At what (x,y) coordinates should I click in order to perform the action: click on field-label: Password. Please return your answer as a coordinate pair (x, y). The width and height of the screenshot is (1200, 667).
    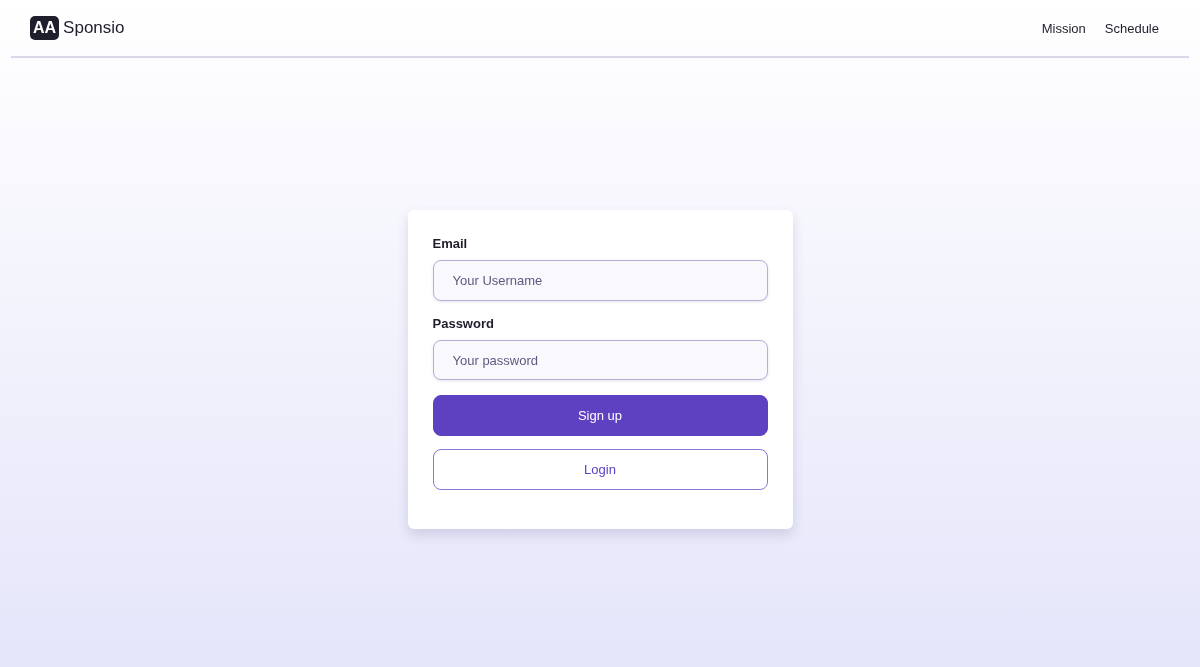
    Looking at the image, I should click on (463, 323).